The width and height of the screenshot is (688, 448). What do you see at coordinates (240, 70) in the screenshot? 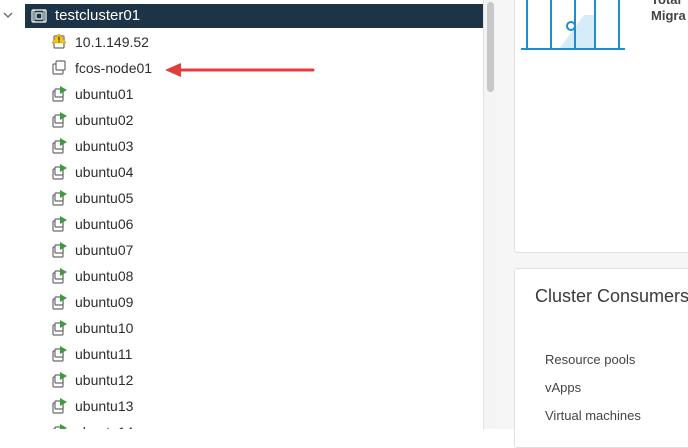
I see `red-annotation-arrow` at bounding box center [240, 70].